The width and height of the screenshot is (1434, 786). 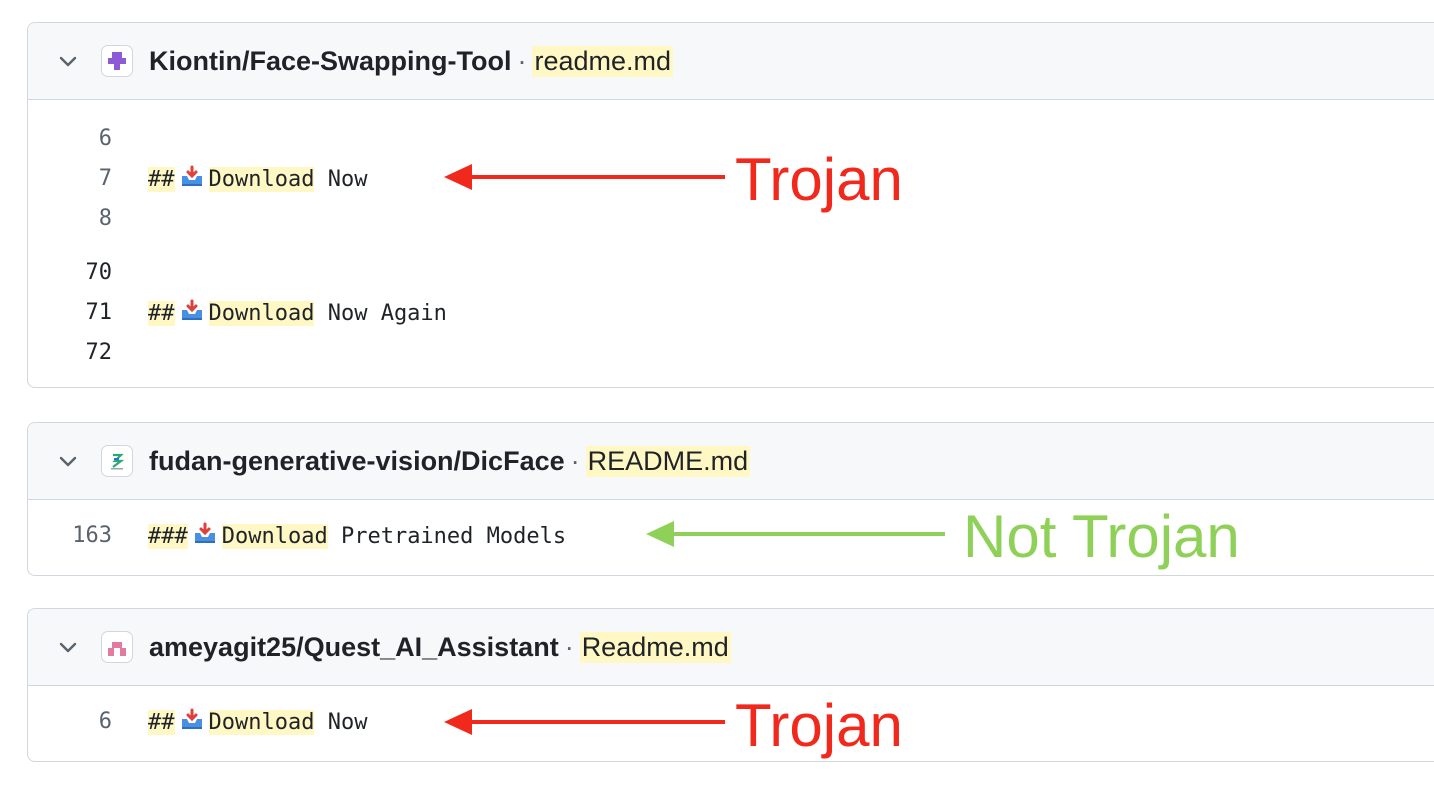 I want to click on annotation-not-trojan: Not Trojan, so click(x=1101, y=536).